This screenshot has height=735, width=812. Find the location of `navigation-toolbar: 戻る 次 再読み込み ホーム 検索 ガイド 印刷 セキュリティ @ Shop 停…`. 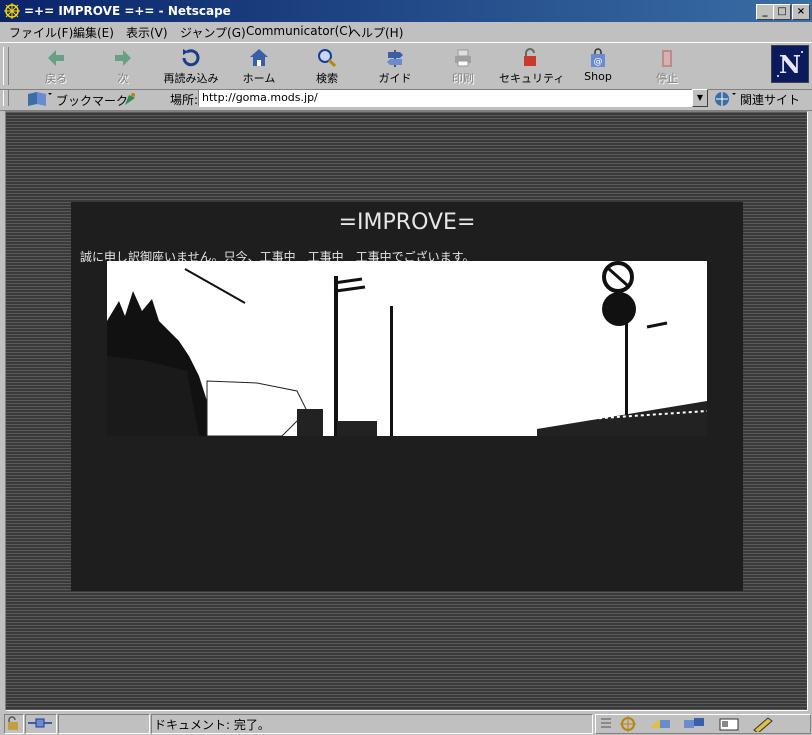

navigation-toolbar: 戻る 次 再読み込み ホーム 検索 ガイド 印刷 セキュリティ @ Shop 停… is located at coordinates (406, 66).